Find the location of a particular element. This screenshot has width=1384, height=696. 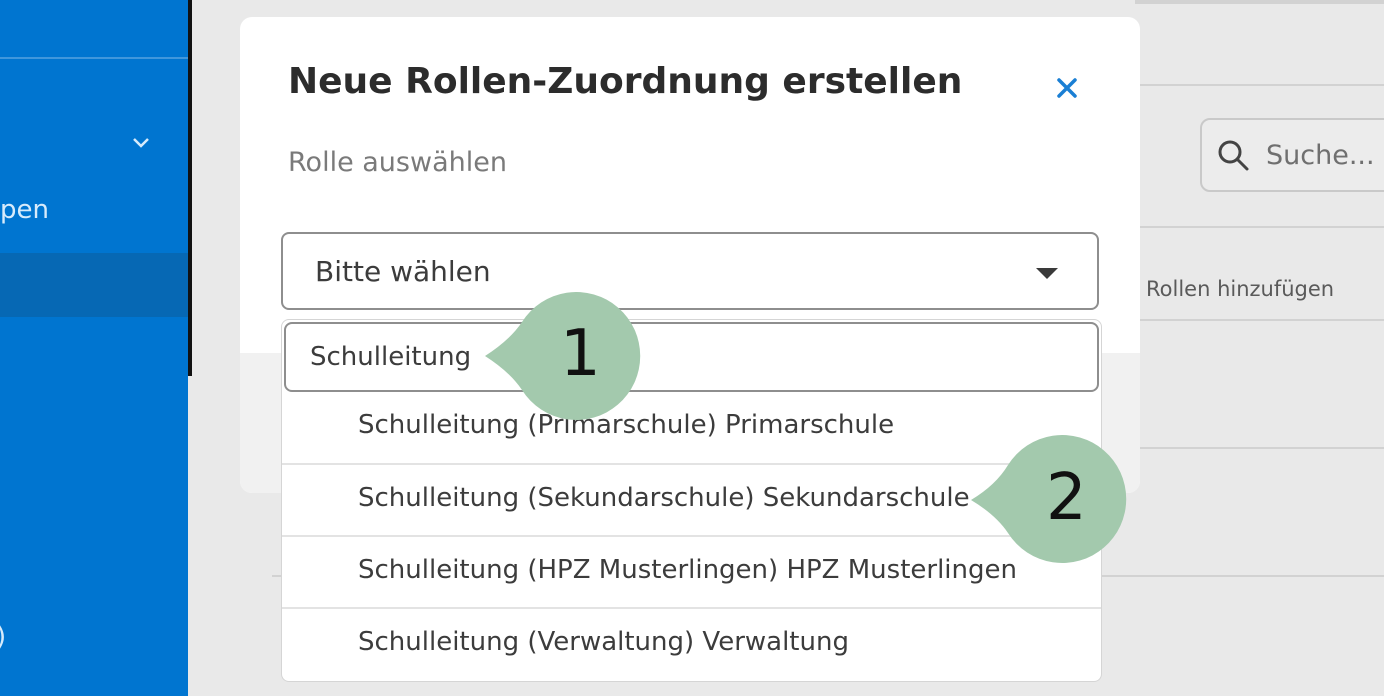

sidebar-bottom-partial: ) is located at coordinates (3, 637).